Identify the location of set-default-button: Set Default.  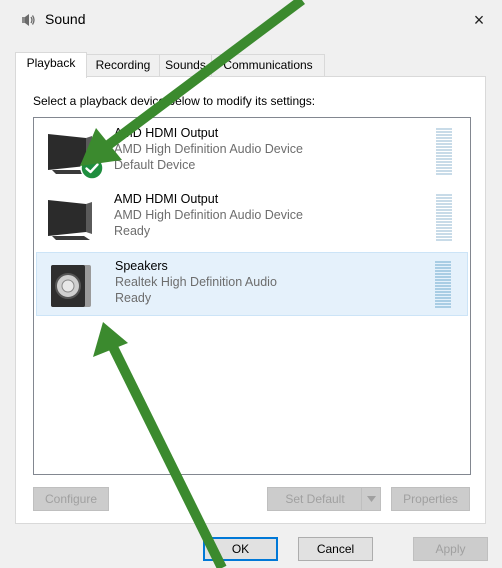
(324, 499).